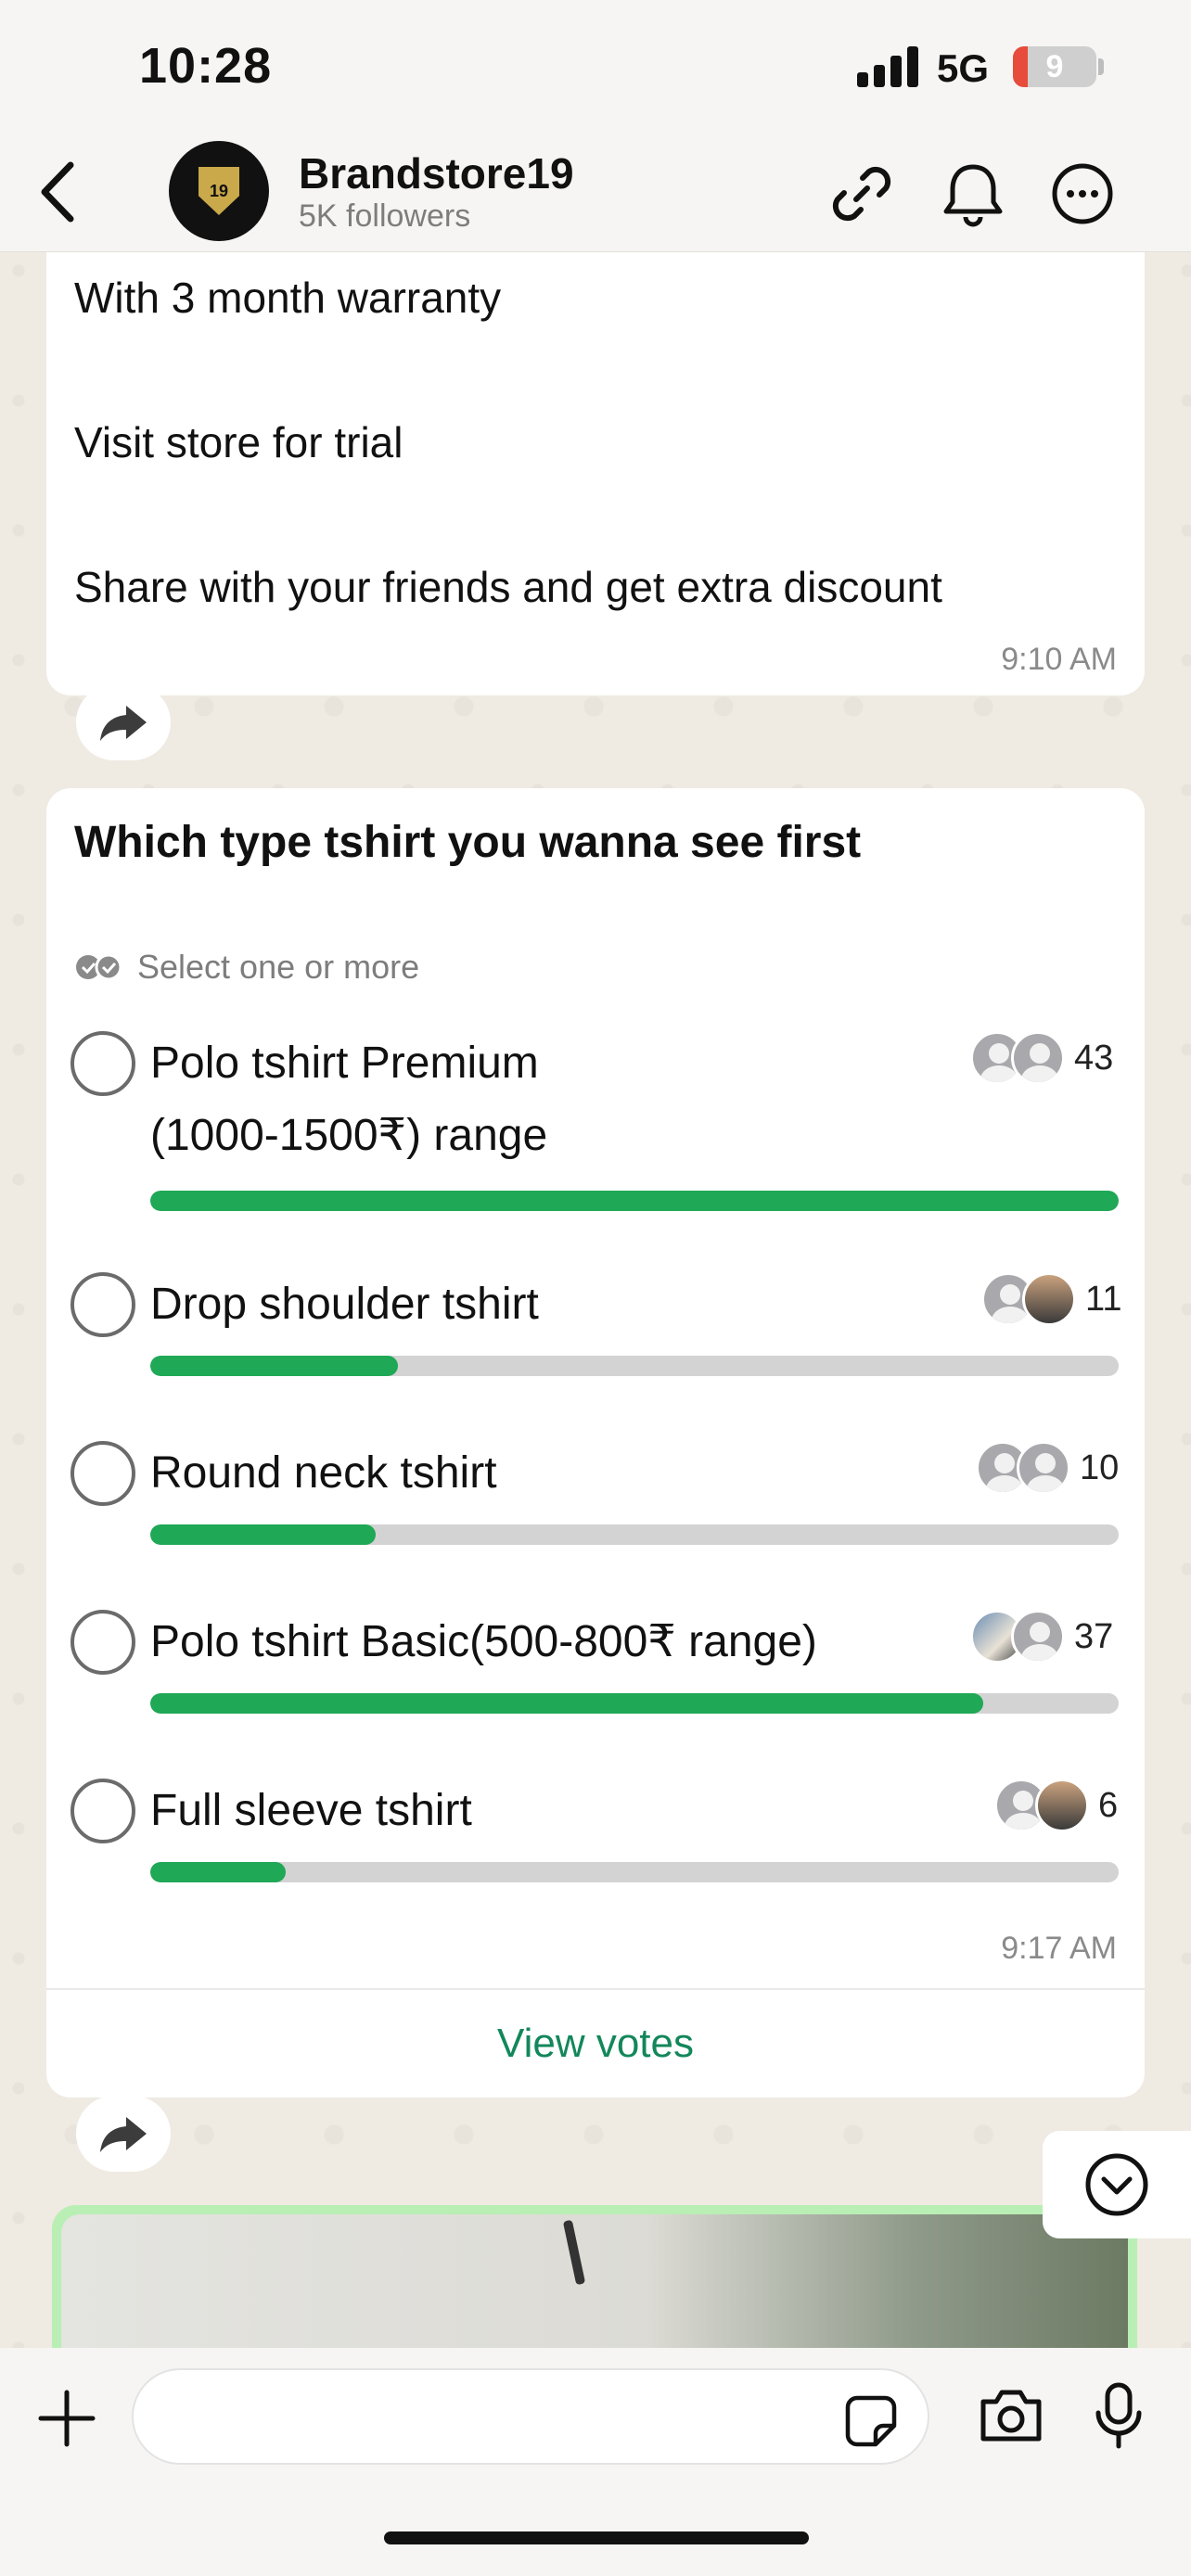 Image resolution: width=1191 pixels, height=2576 pixels. I want to click on message-timestamp: 9:10 AM, so click(1059, 659).